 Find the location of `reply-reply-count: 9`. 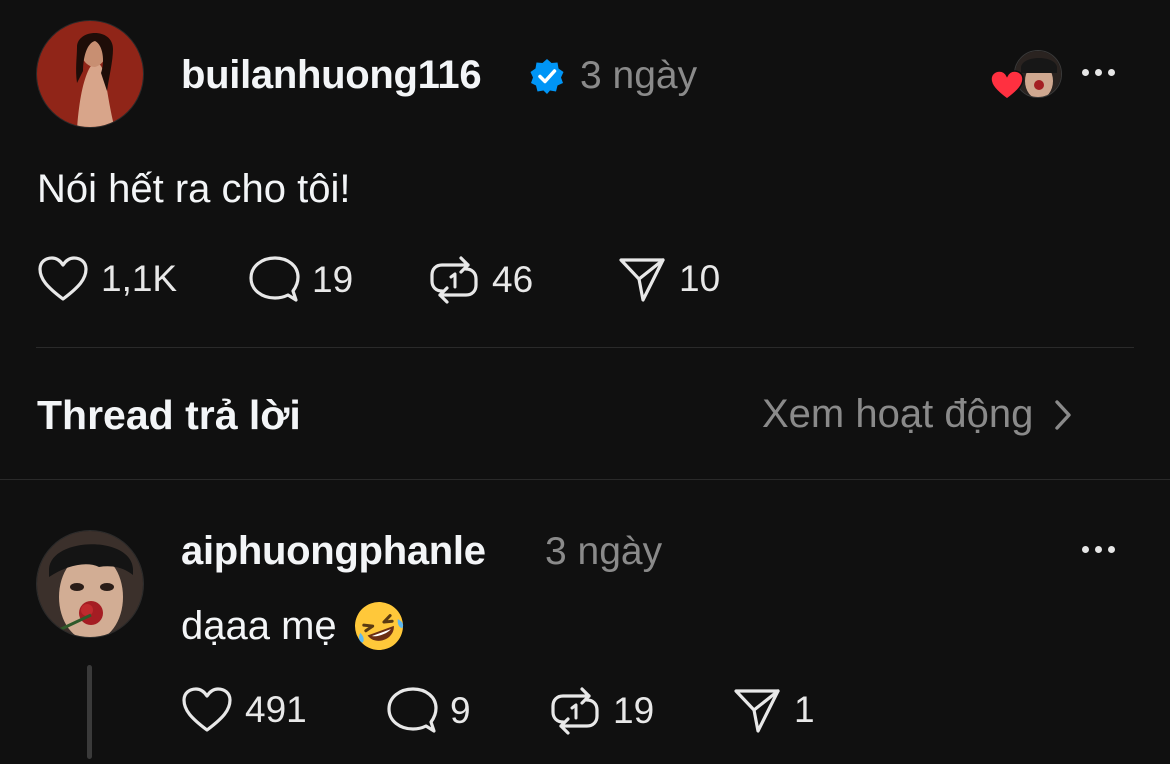

reply-reply-count: 9 is located at coordinates (460, 710).